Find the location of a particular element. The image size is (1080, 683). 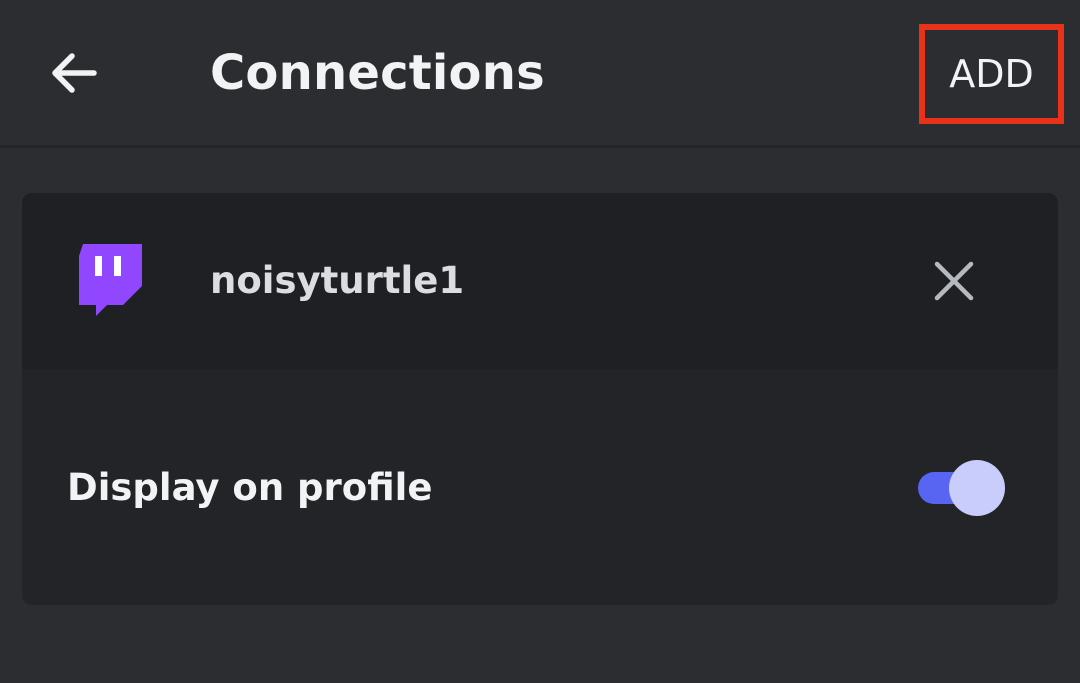

arrow-left-icon is located at coordinates (74, 73).